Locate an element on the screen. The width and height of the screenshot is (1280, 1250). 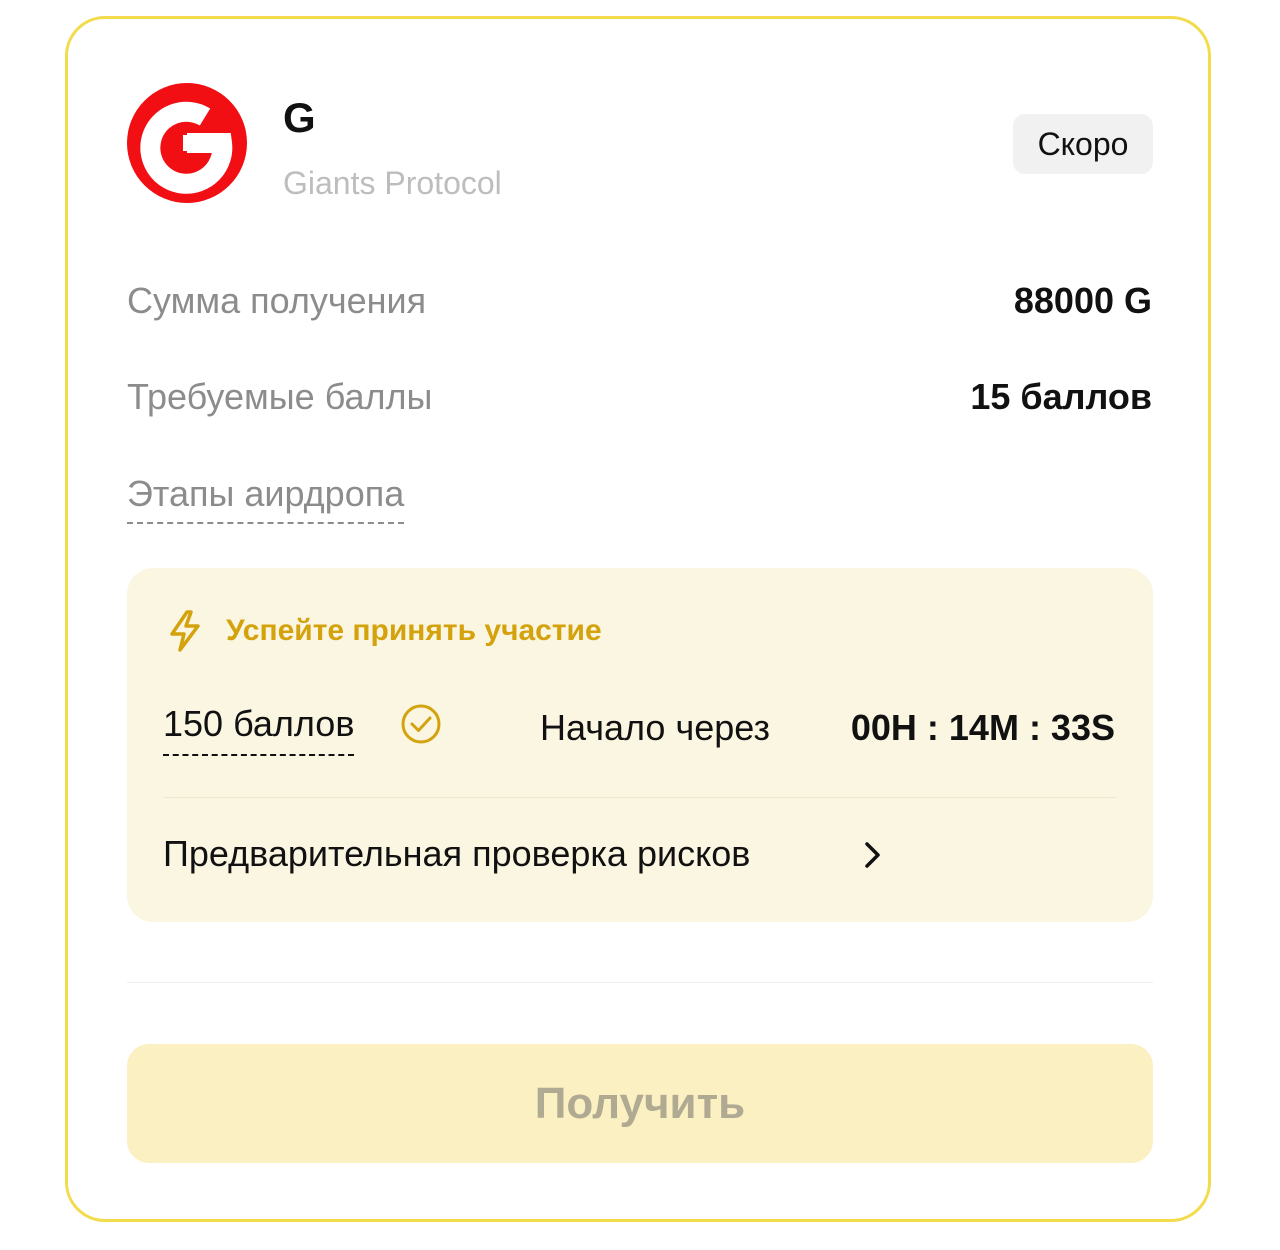
participation-points: 150 баллов is located at coordinates (259, 729).